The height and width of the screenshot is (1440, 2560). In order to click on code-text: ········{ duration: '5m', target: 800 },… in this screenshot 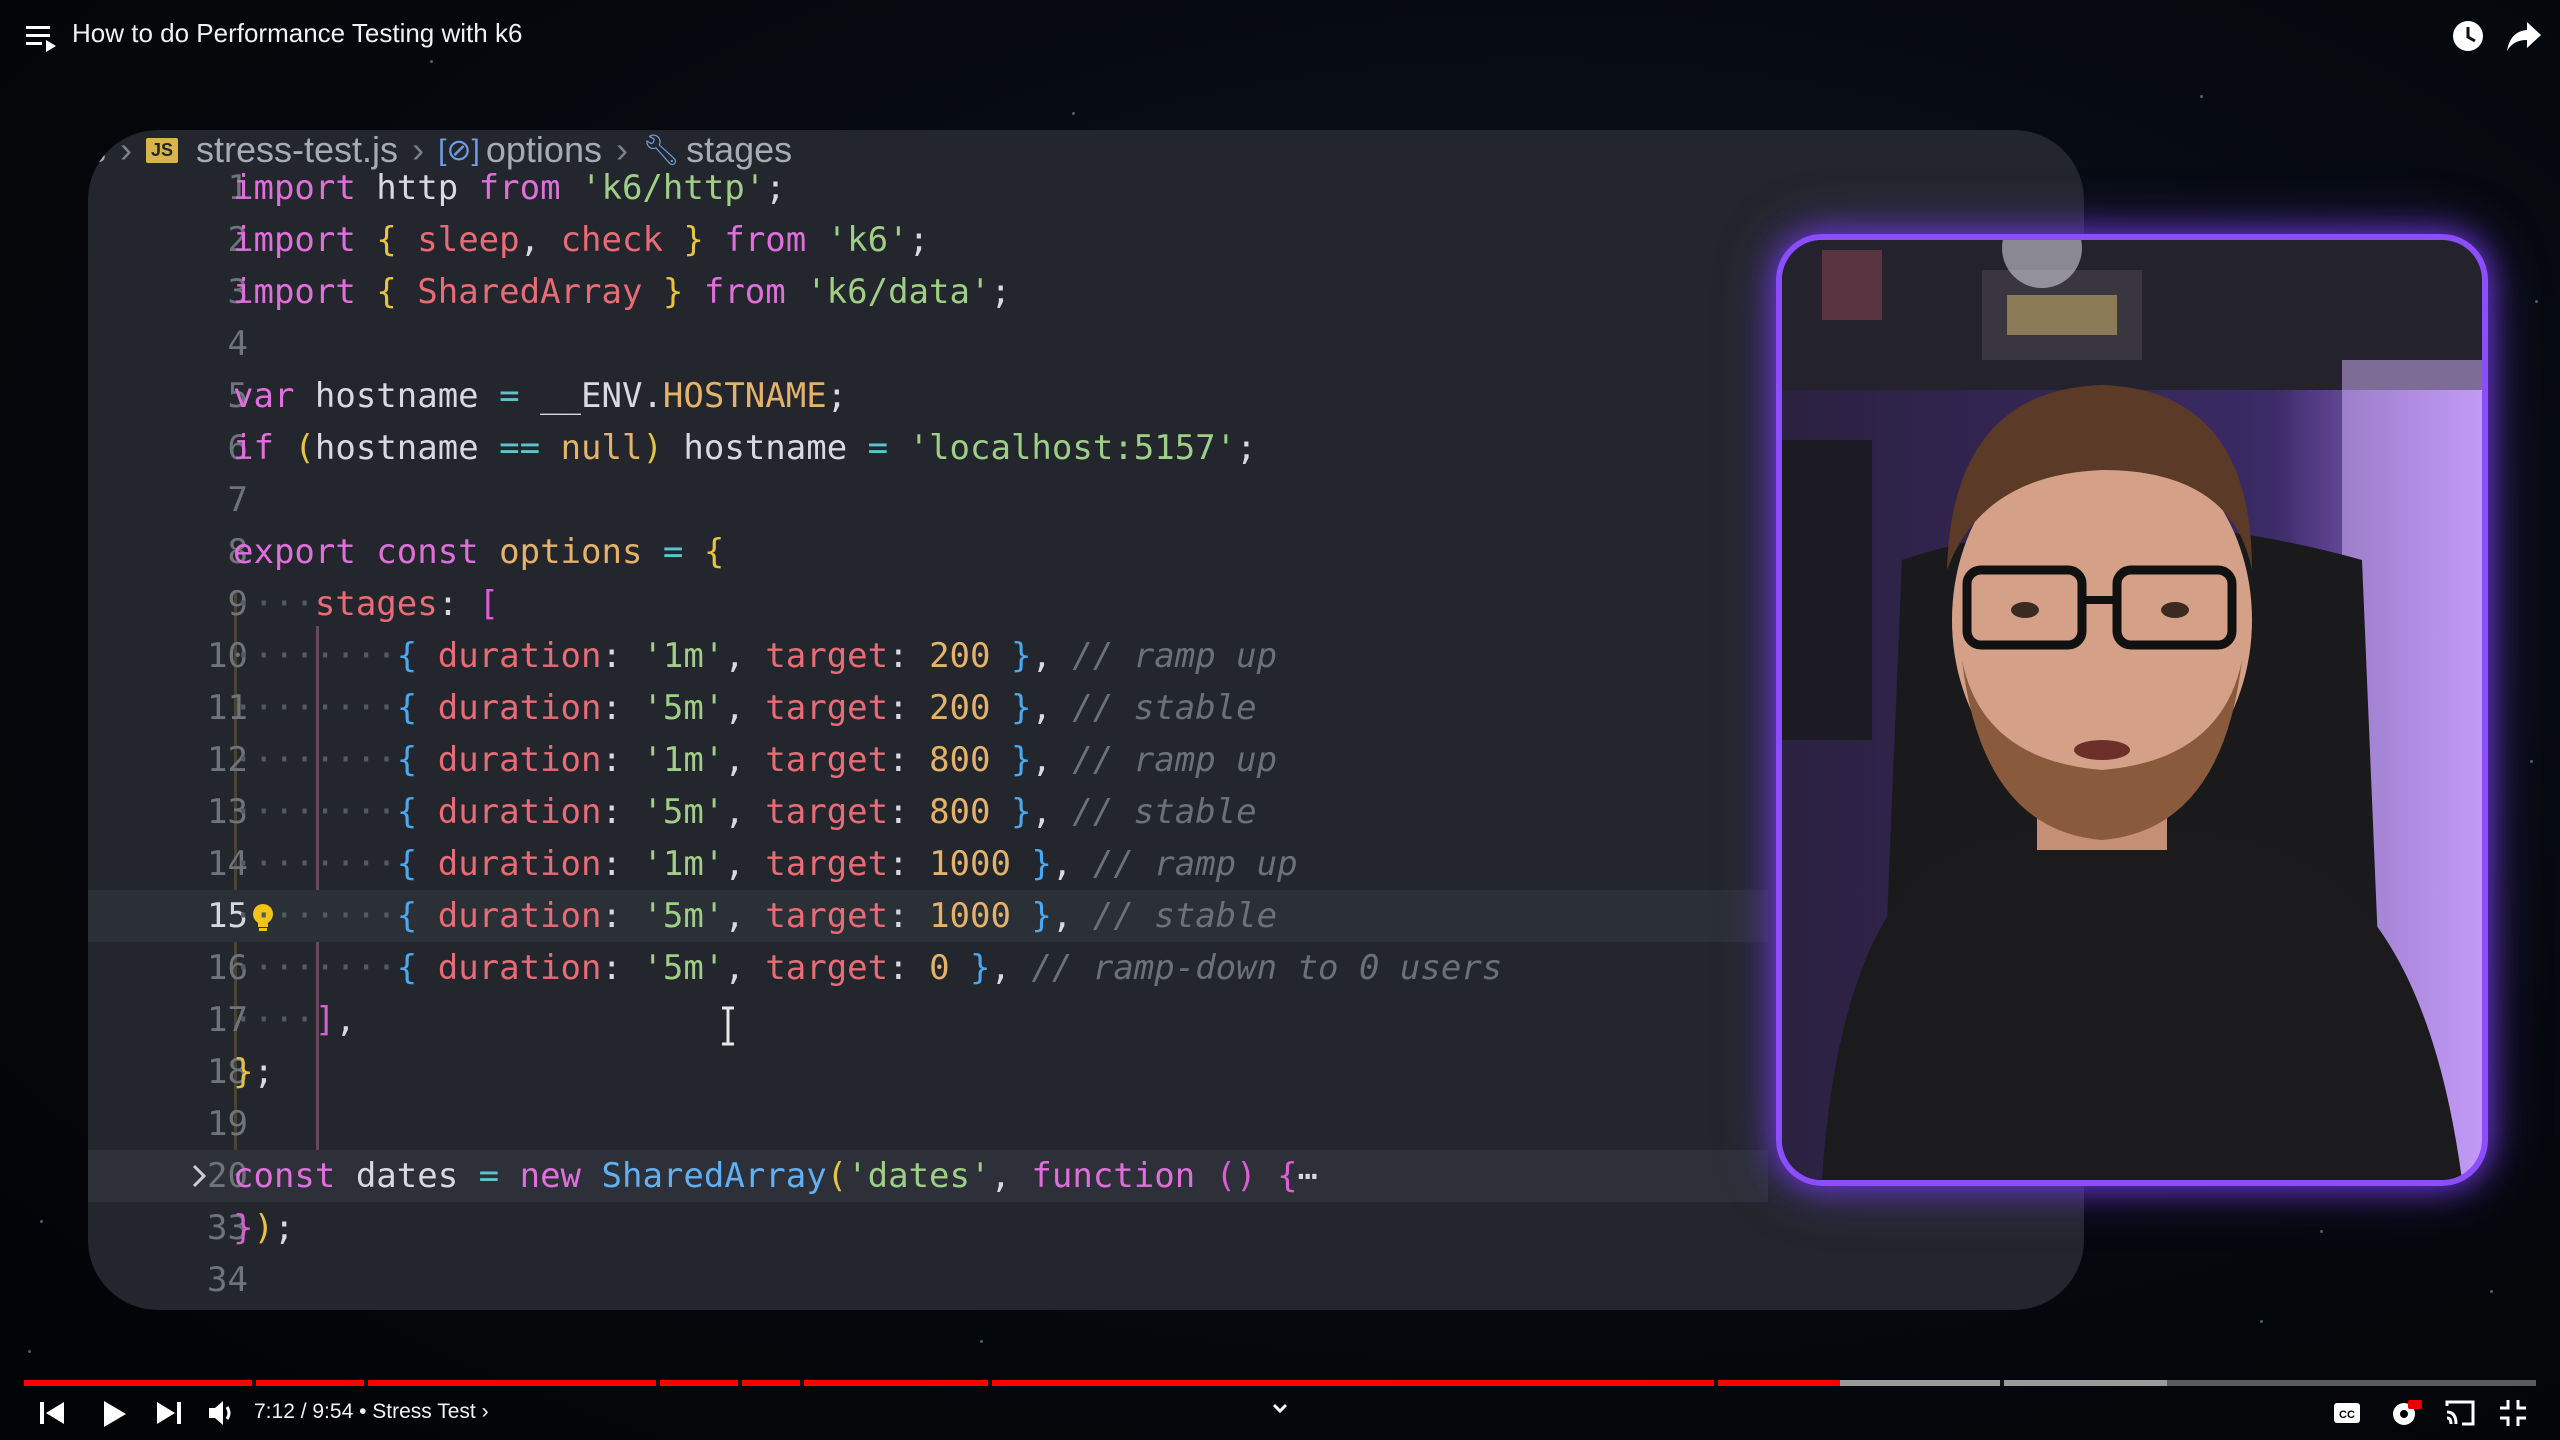, I will do `click(745, 812)`.